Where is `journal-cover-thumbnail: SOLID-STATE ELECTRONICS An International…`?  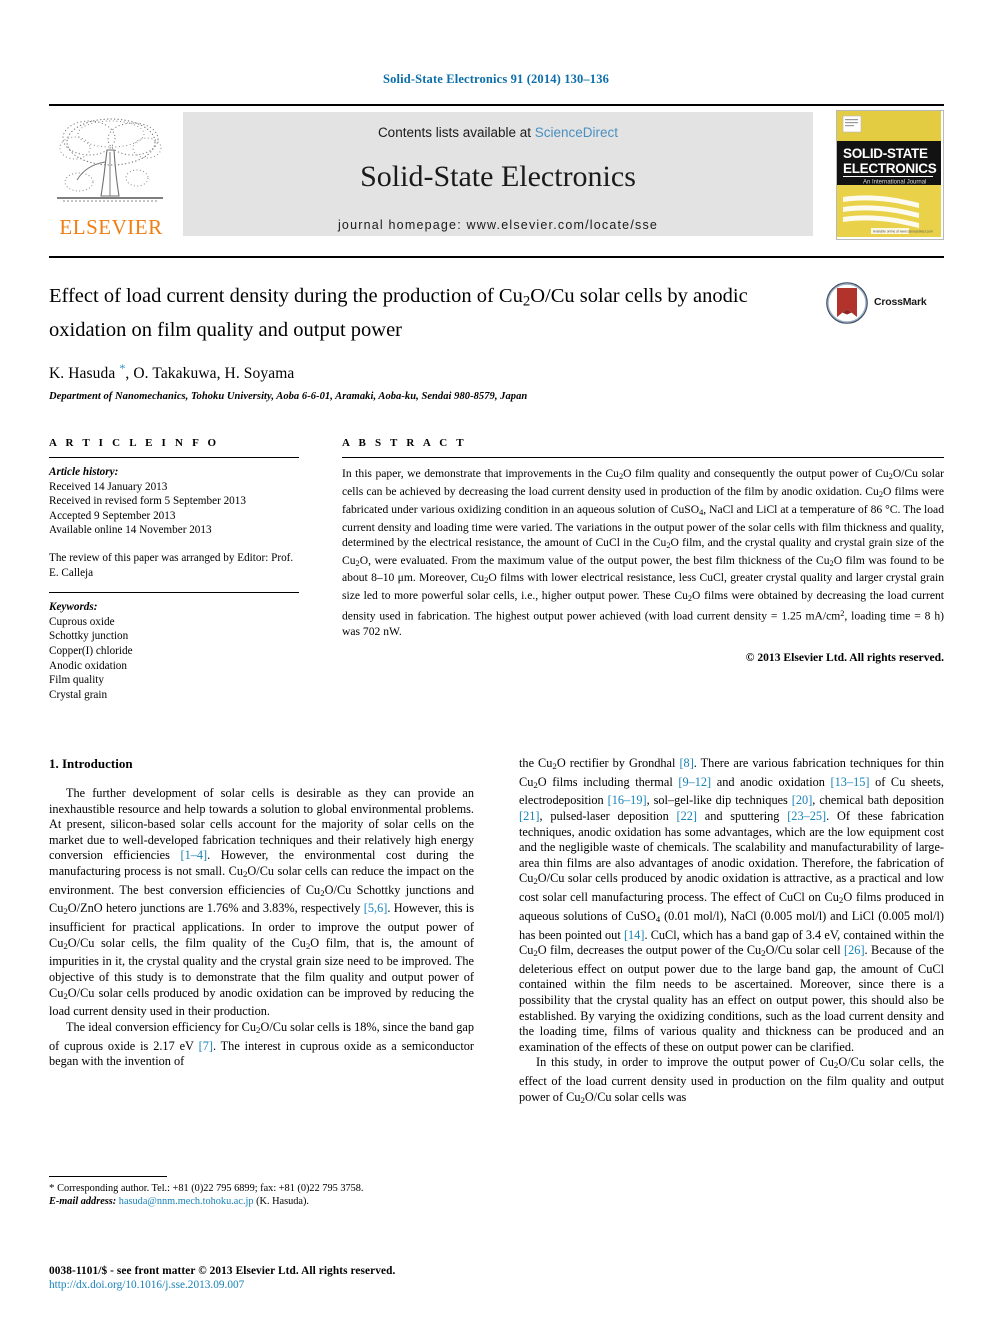
journal-cover-thumbnail: SOLID-STATE ELECTRONICS An International… is located at coordinates (890, 175).